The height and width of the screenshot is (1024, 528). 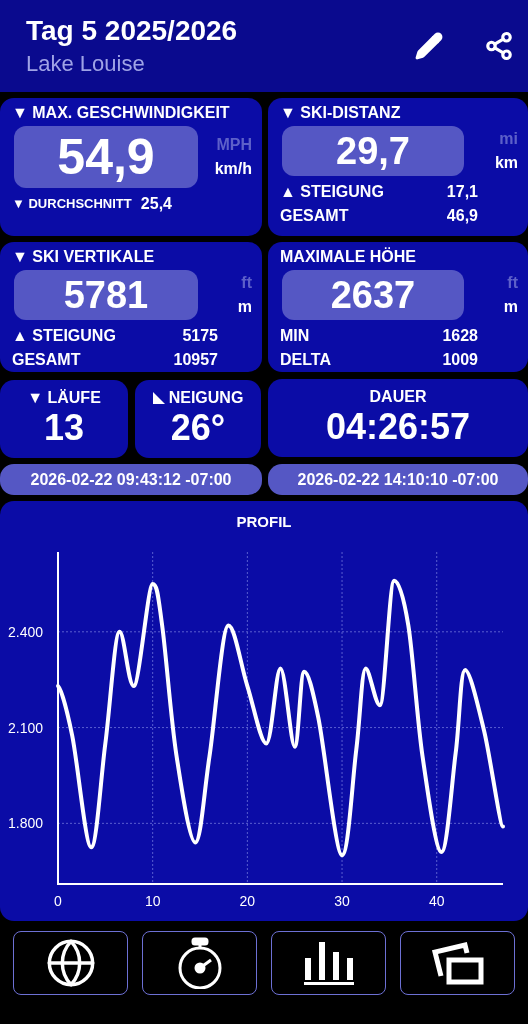 What do you see at coordinates (429, 46) in the screenshot?
I see `edit-button` at bounding box center [429, 46].